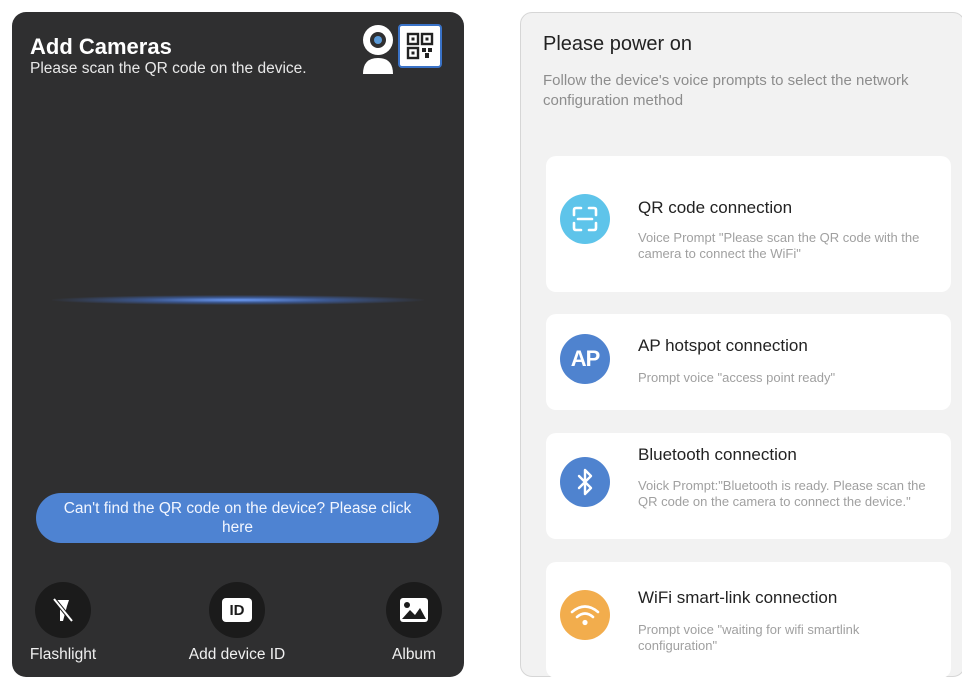 The height and width of the screenshot is (678, 962). I want to click on flashlight-button: Flashlight, so click(63, 623).